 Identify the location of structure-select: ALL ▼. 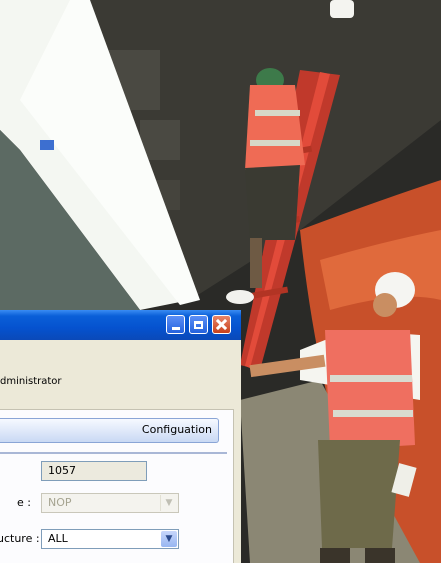
(110, 539).